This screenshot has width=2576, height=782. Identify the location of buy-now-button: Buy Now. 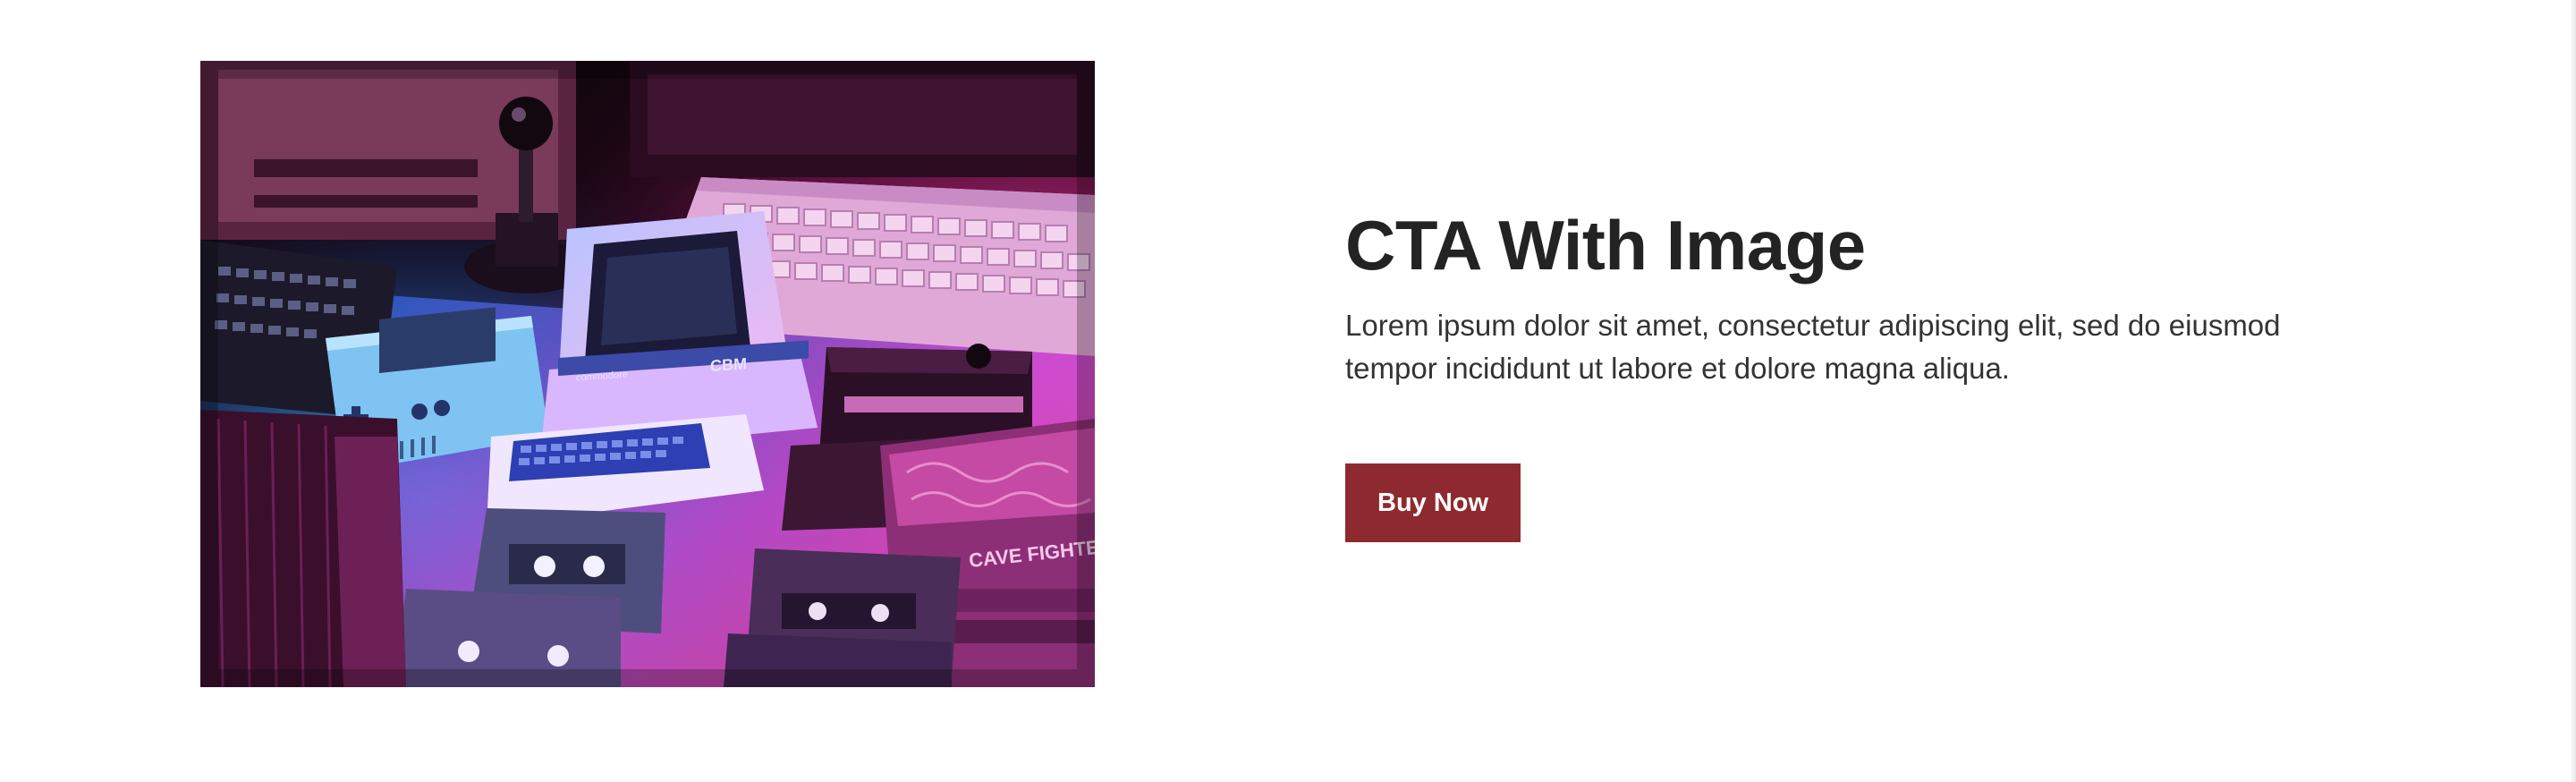
(1433, 502).